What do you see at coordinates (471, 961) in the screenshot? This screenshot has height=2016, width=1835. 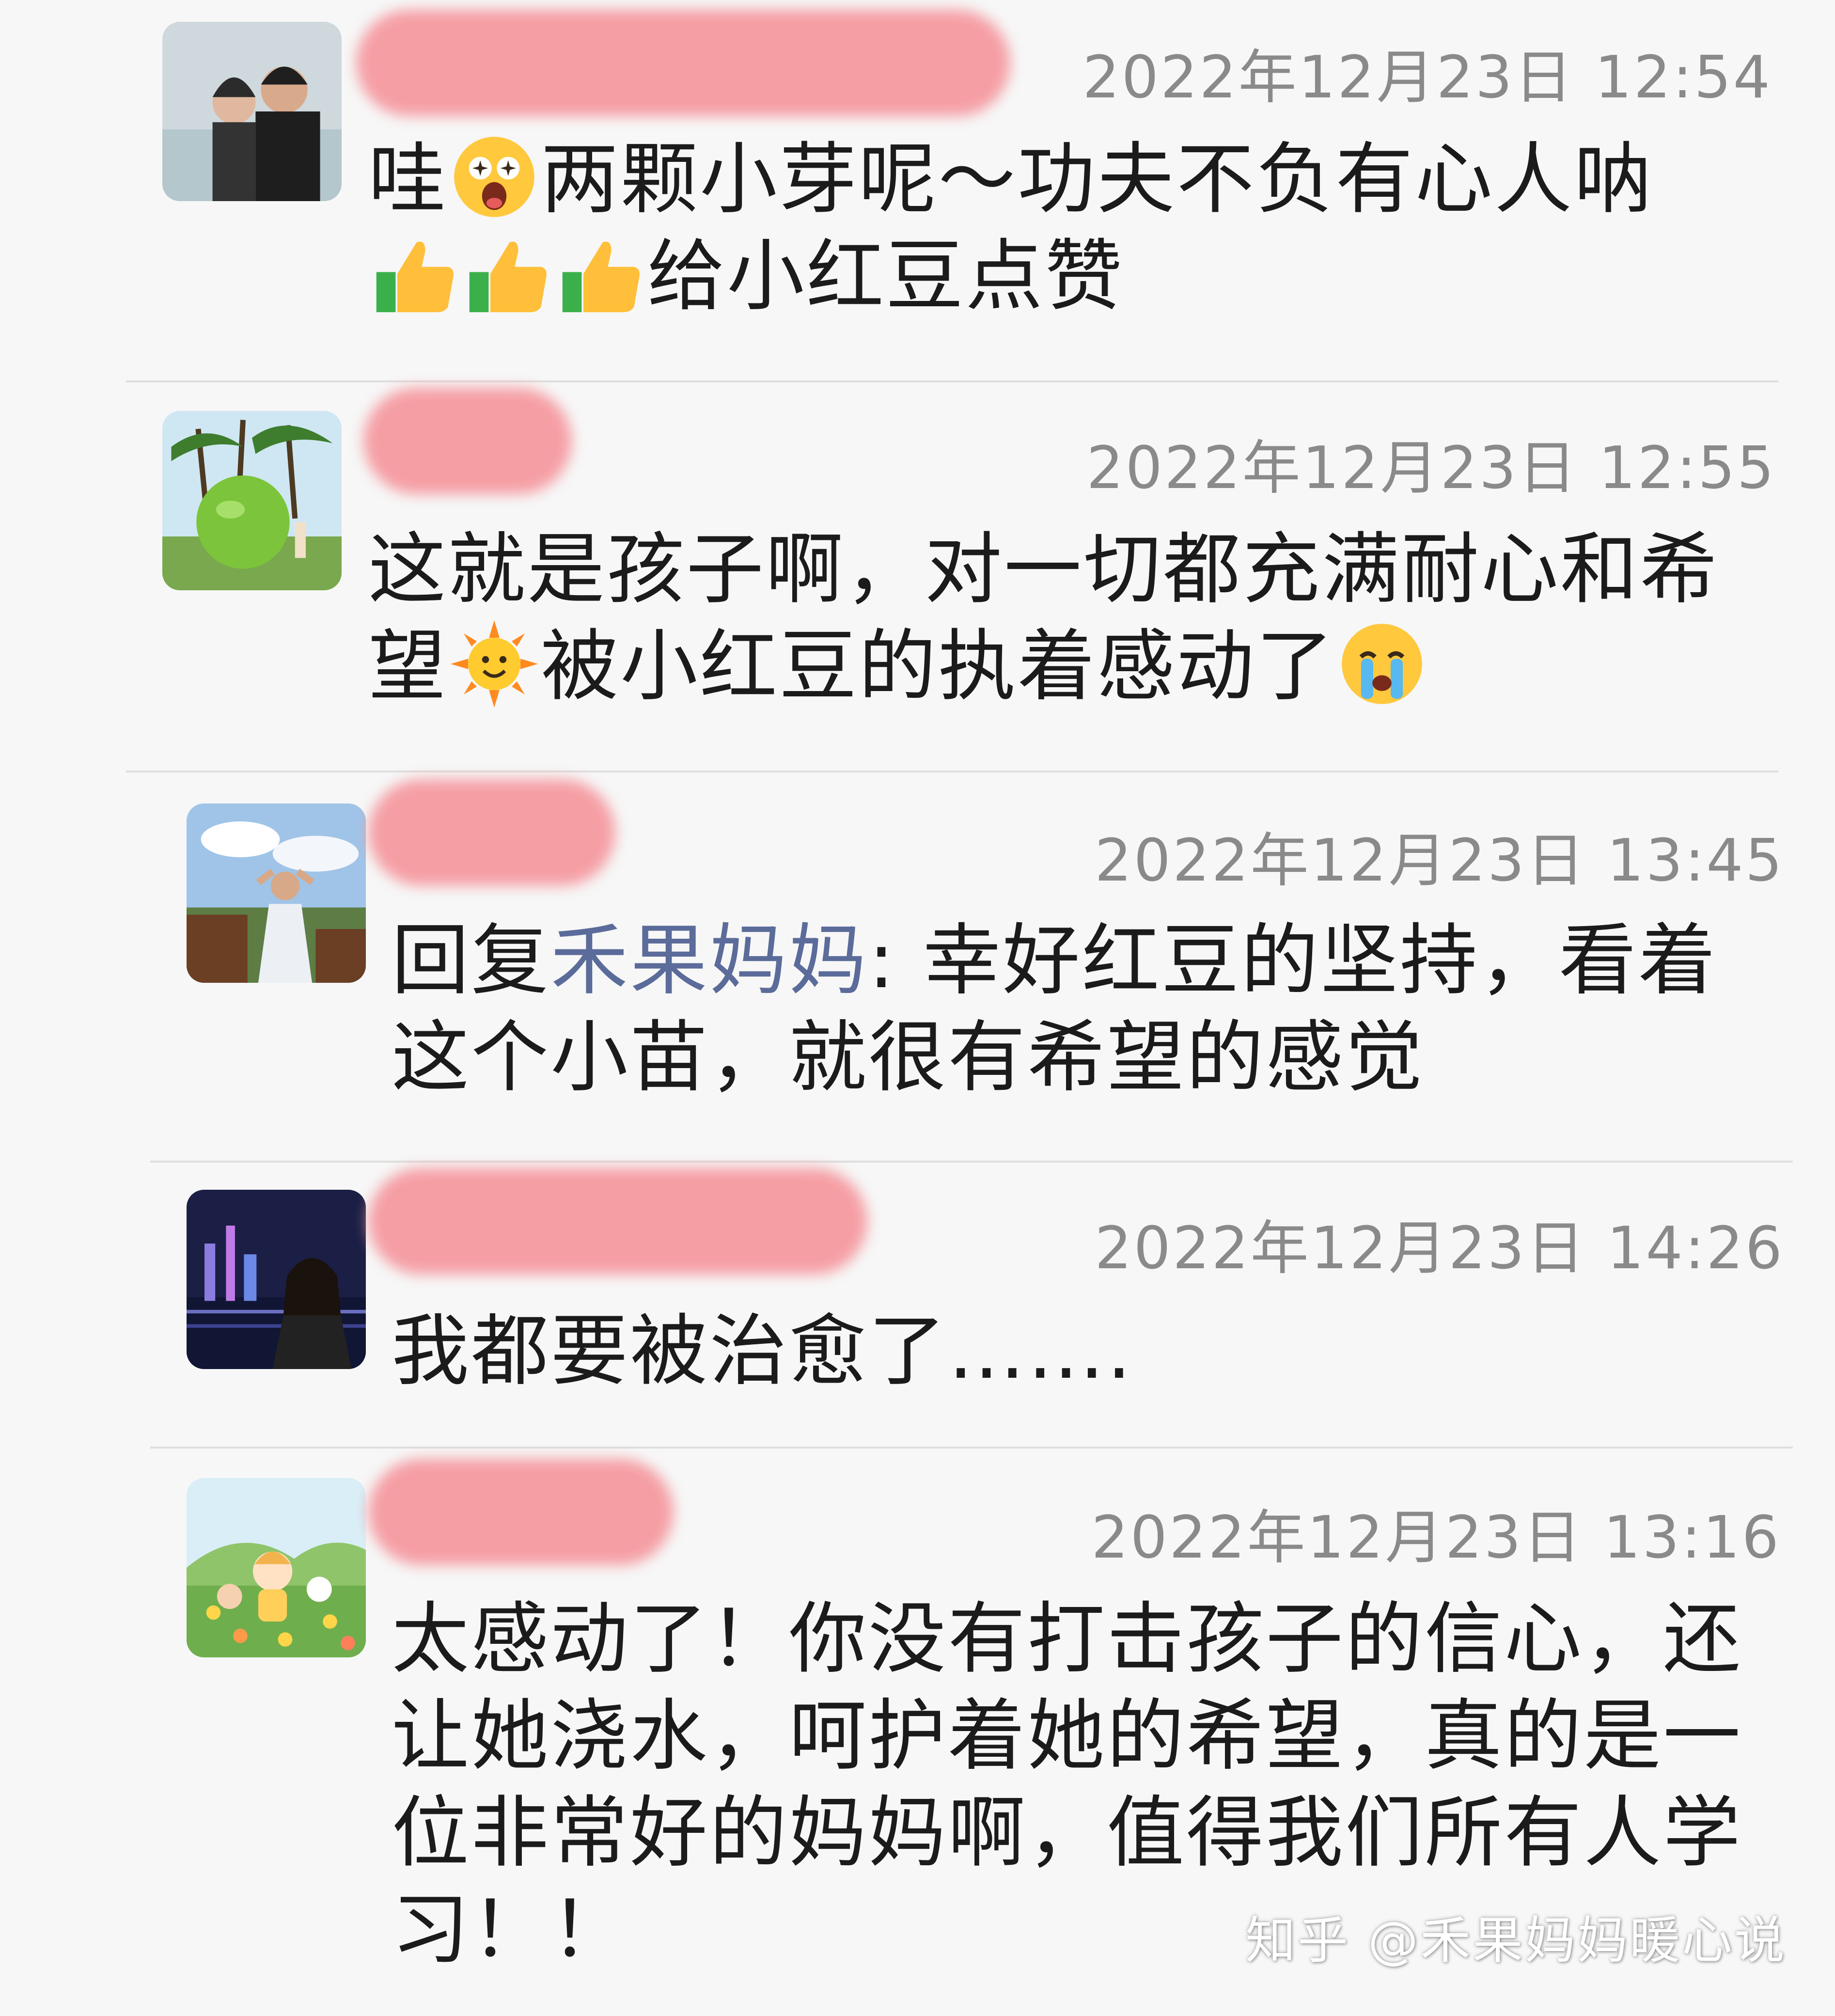 I see `reply-prefix: 回复` at bounding box center [471, 961].